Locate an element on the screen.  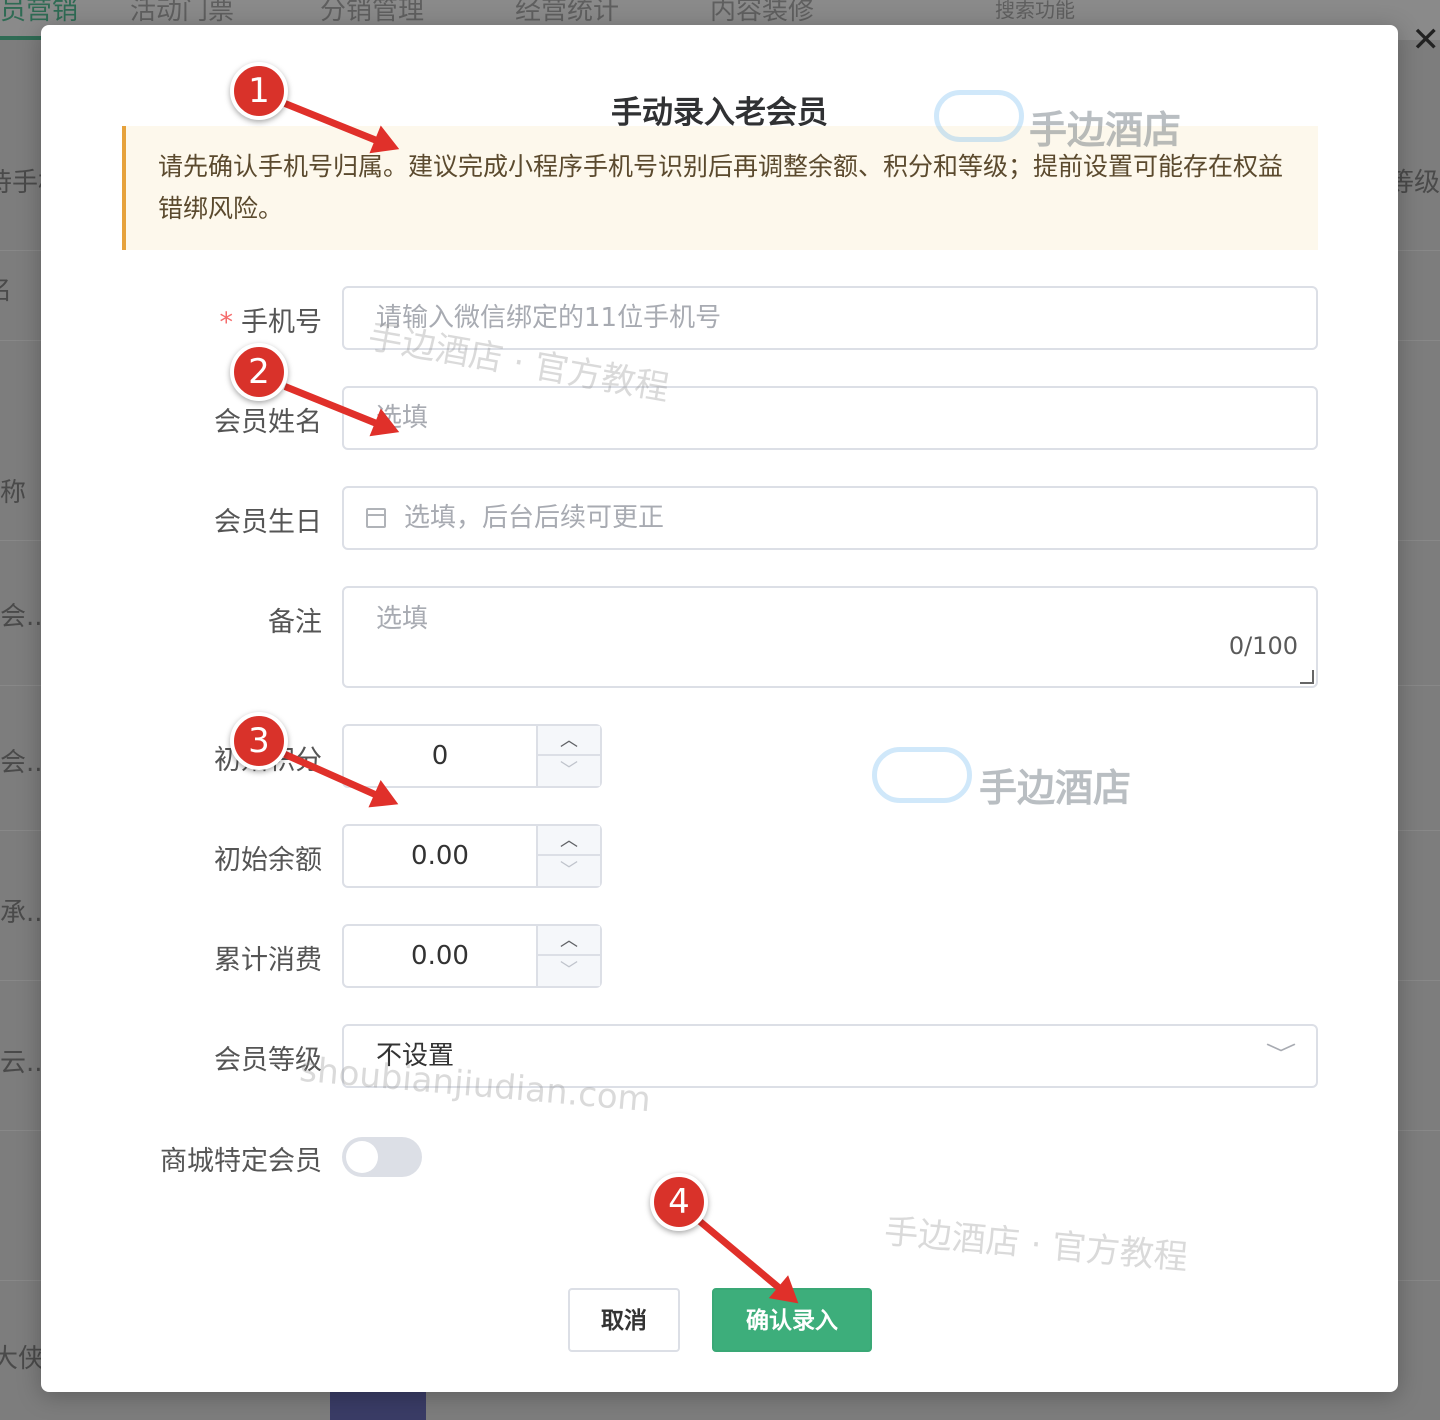
nav-item-statistics: 经营统计 is located at coordinates (567, 13).